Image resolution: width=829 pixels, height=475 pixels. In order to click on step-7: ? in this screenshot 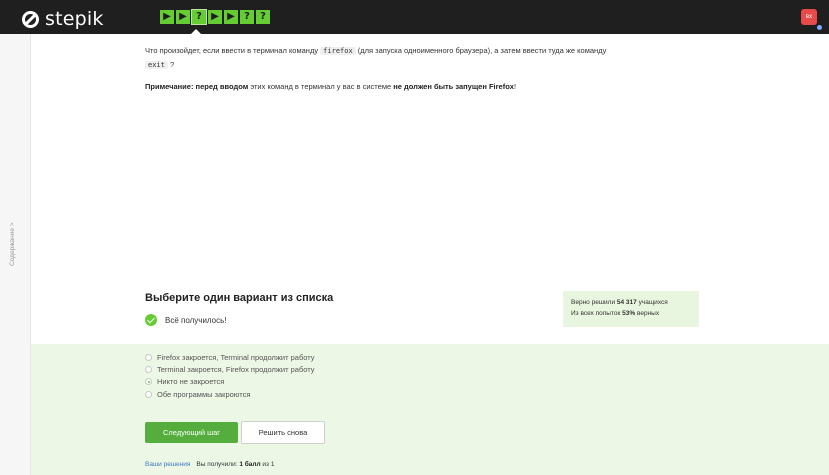, I will do `click(263, 17)`.